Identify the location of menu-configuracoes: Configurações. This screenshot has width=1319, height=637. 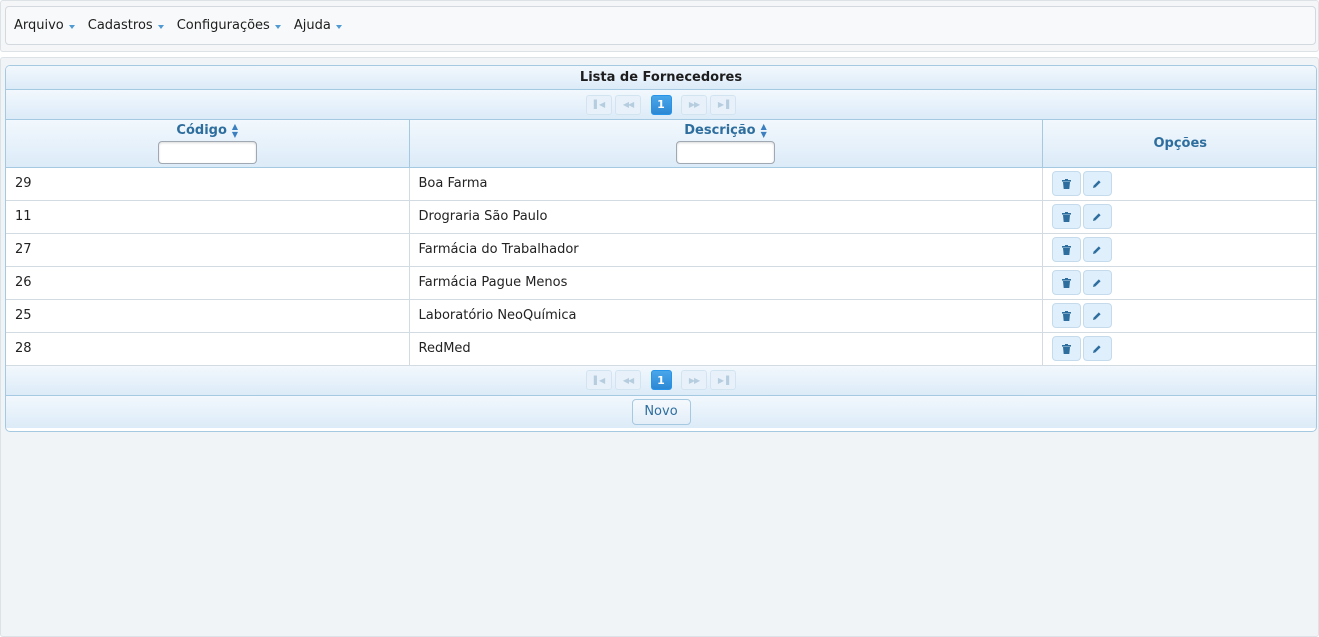
(229, 25).